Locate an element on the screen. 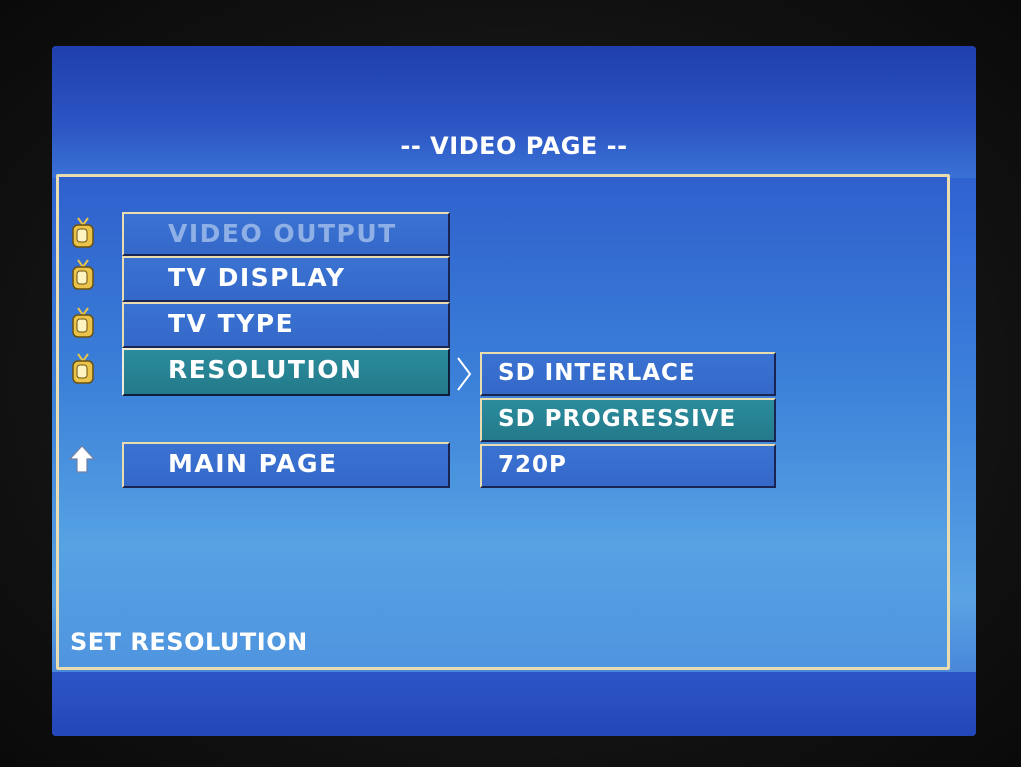 This screenshot has height=767, width=1021. resolution-option-label: 720P is located at coordinates (532, 465).